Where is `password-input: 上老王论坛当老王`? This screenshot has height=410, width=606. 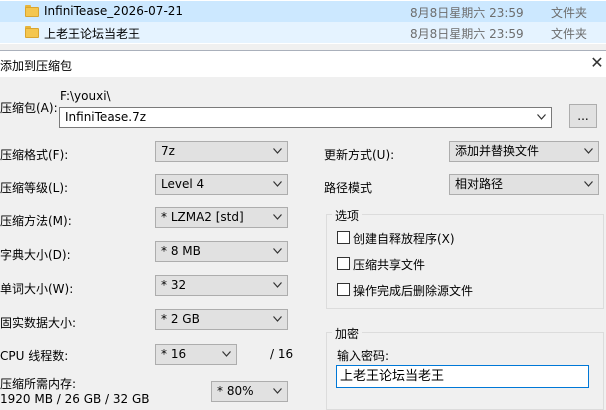
password-input: 上老王论坛当老王 is located at coordinates (462, 376).